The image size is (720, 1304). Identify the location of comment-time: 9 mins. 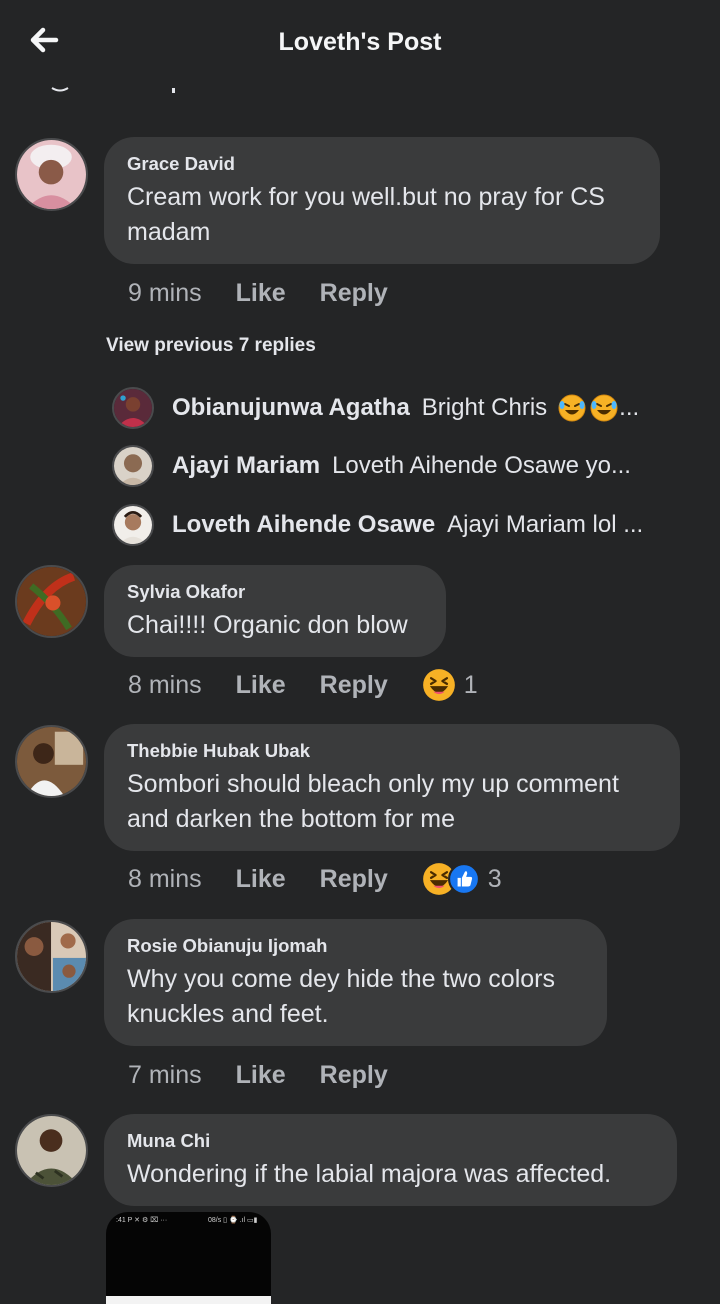
(165, 292).